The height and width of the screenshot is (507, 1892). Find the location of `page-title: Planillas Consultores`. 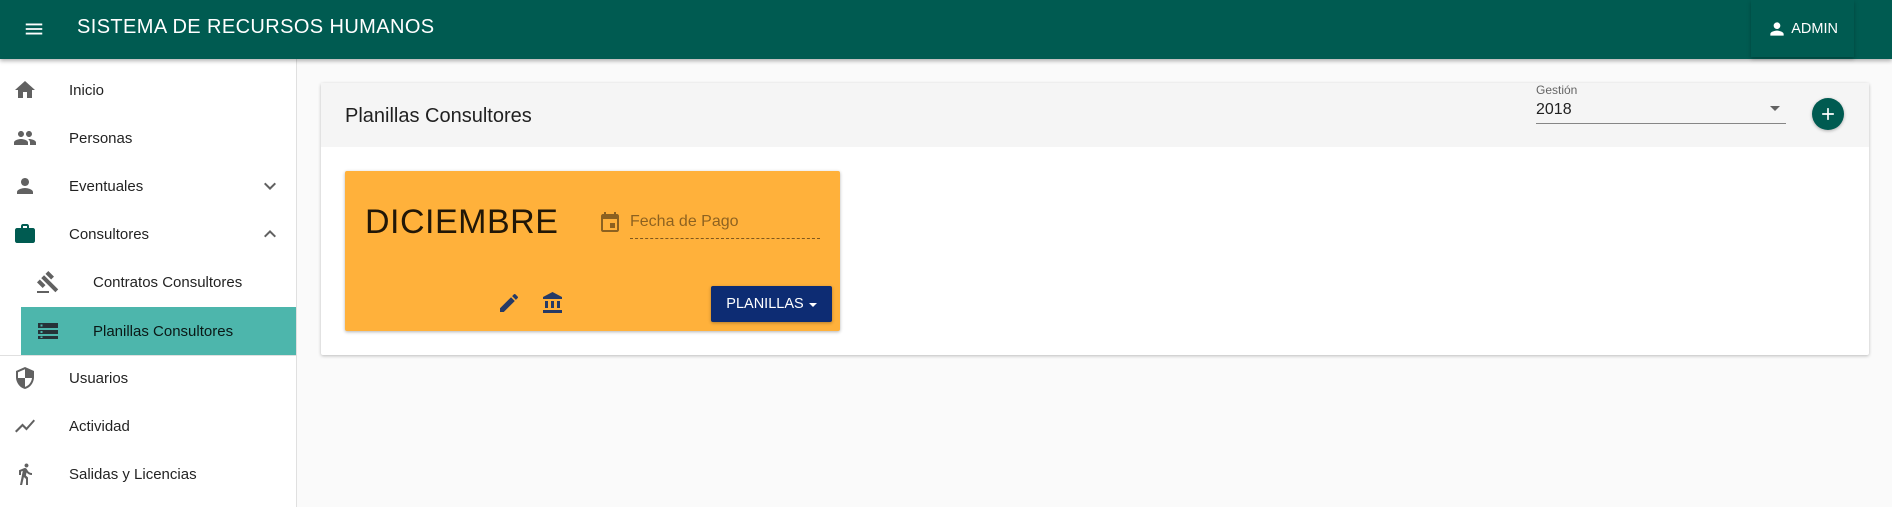

page-title: Planillas Consultores is located at coordinates (438, 116).